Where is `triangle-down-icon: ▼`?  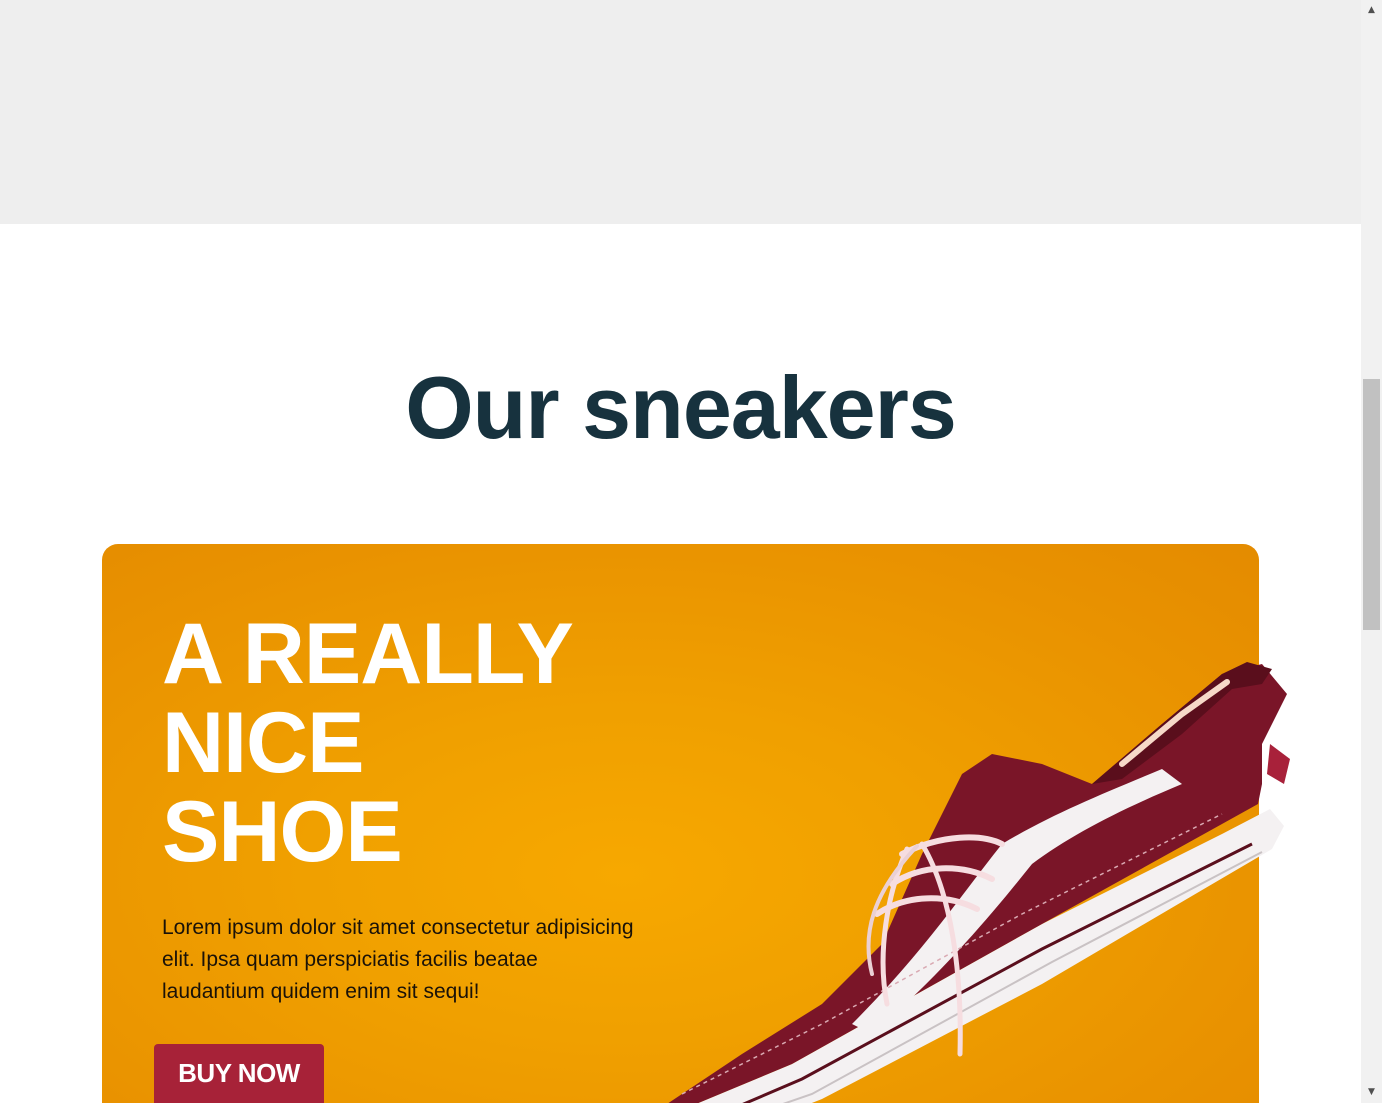
triangle-down-icon: ▼ is located at coordinates (1371, 1092).